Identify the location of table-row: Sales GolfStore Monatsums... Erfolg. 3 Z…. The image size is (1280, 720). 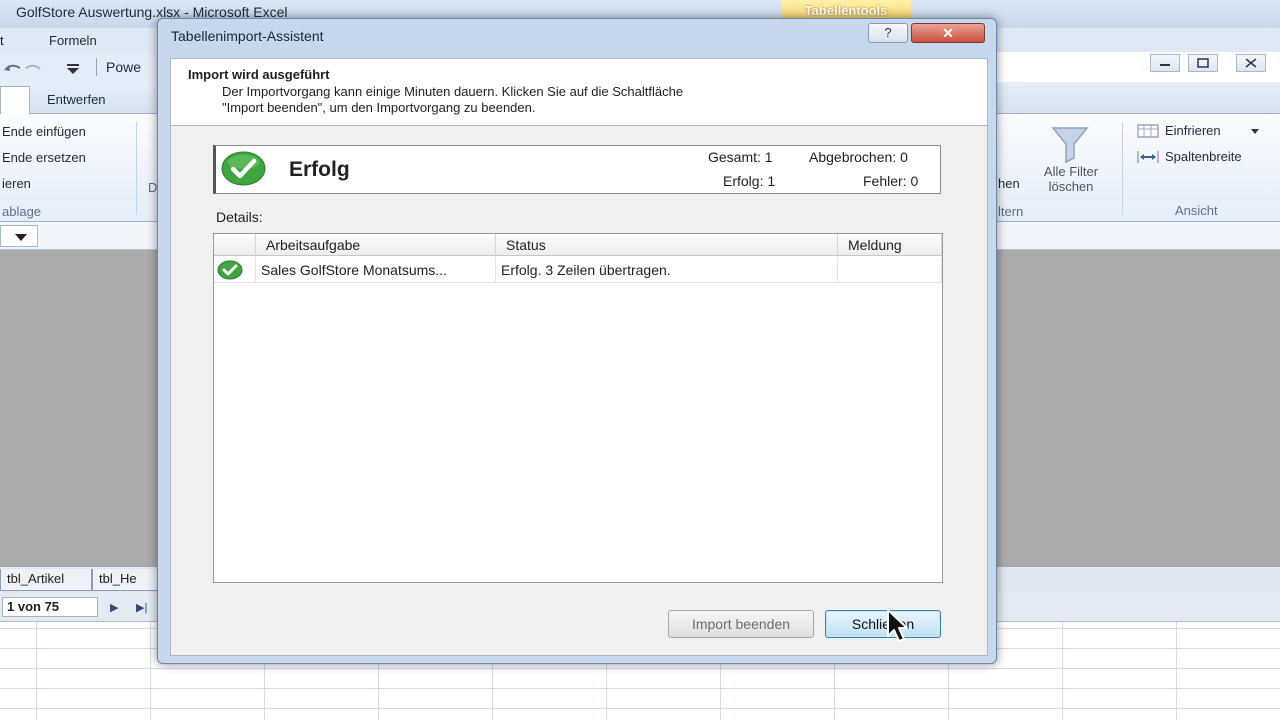
(578, 270).